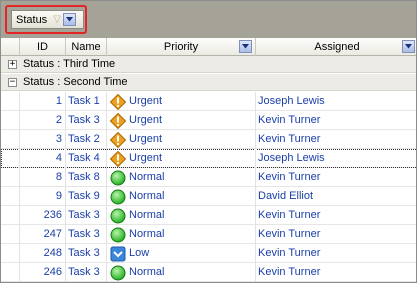  Describe the element at coordinates (43, 234) in the screenshot. I see `cell-id: 247` at that location.